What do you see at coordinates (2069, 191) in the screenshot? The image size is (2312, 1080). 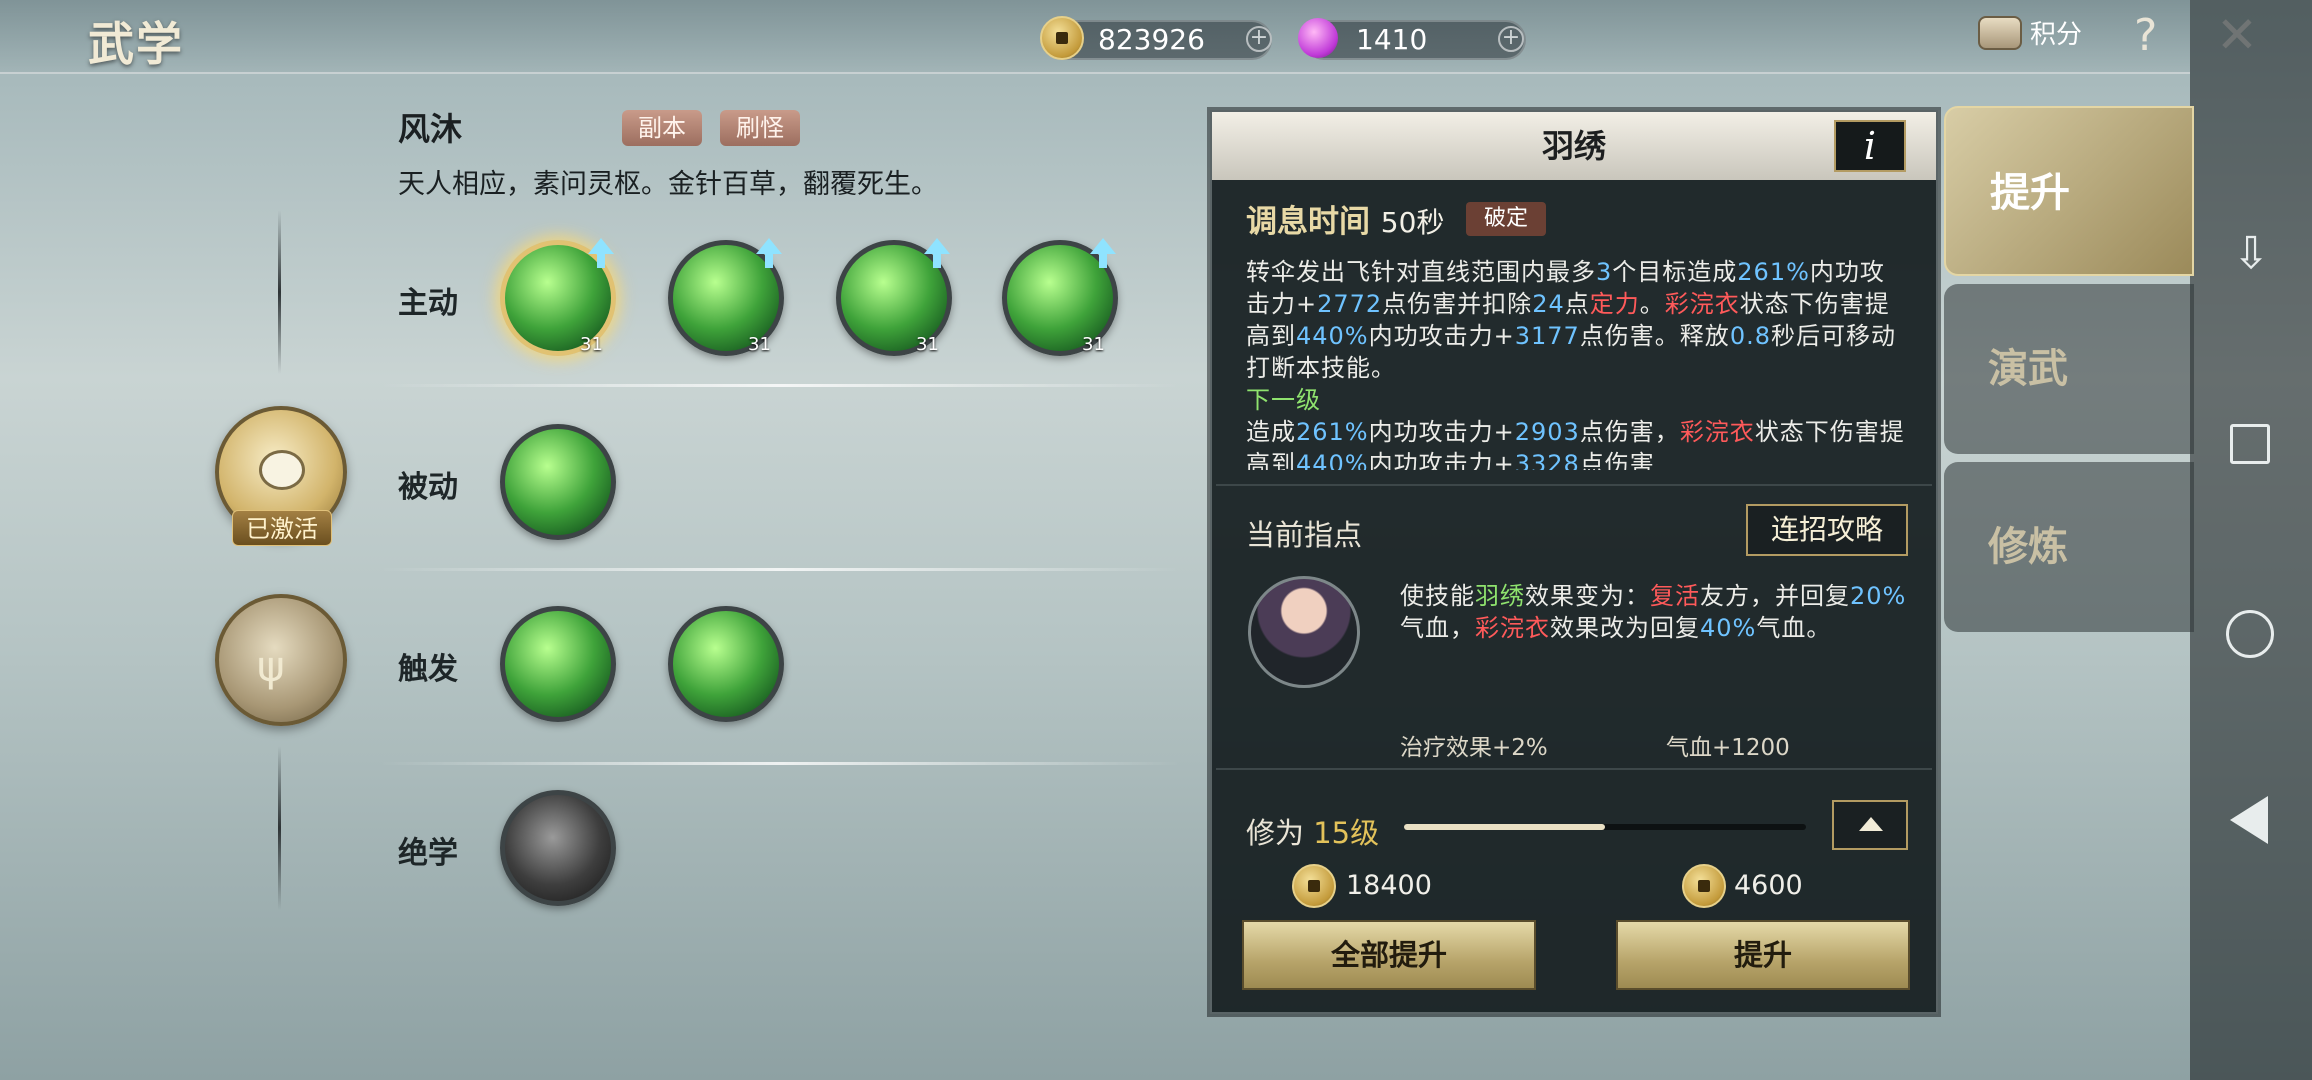 I see `tab-upgrade: 提升` at bounding box center [2069, 191].